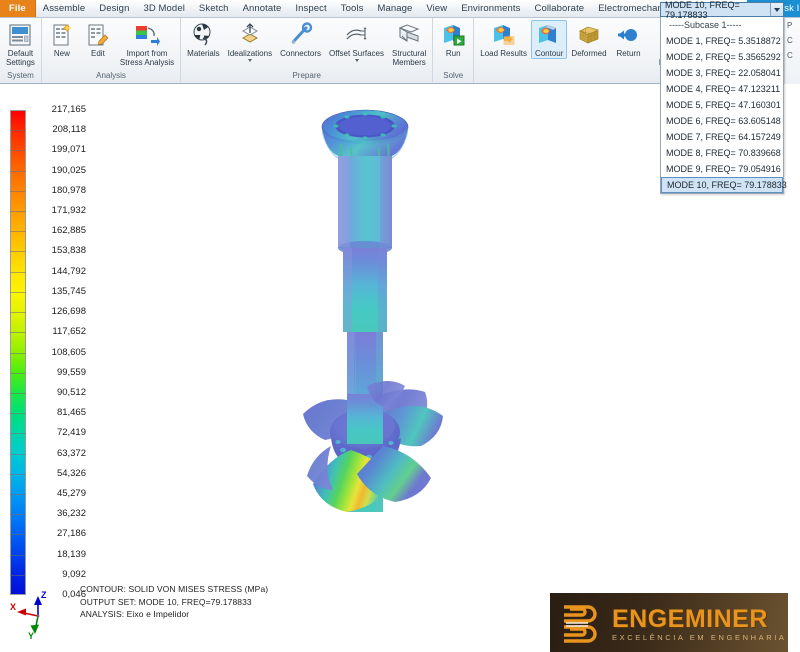 The width and height of the screenshot is (800, 652). Describe the element at coordinates (71, 514) in the screenshot. I see `legend-value-20: 36,232` at that location.